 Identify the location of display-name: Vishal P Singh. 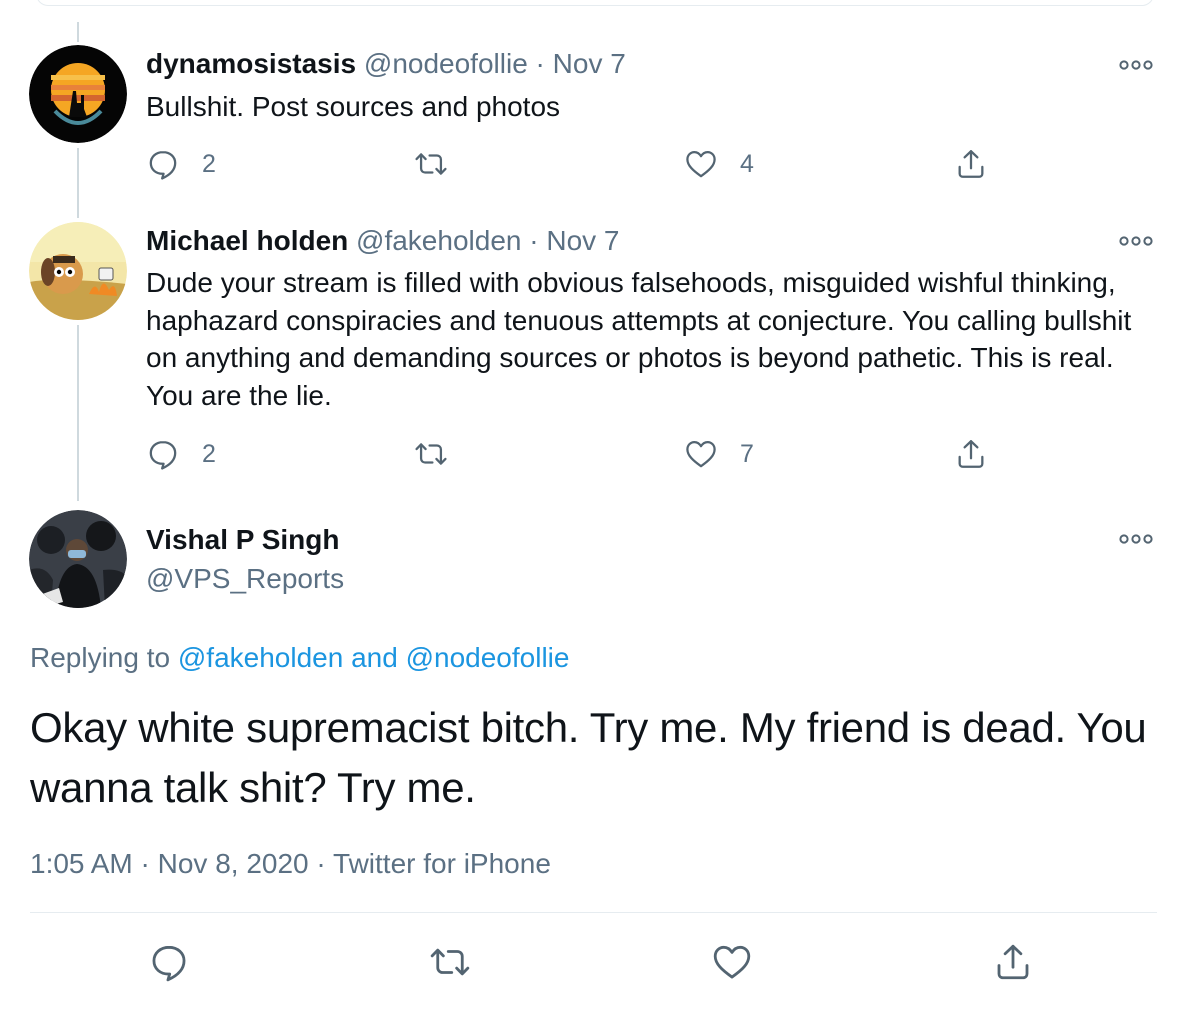
(242, 539).